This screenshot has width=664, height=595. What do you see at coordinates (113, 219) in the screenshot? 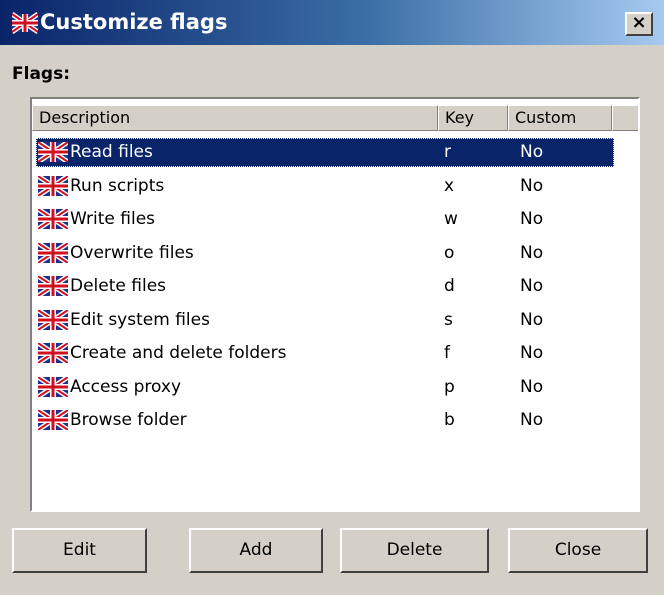
I see `flag-description: Write files` at bounding box center [113, 219].